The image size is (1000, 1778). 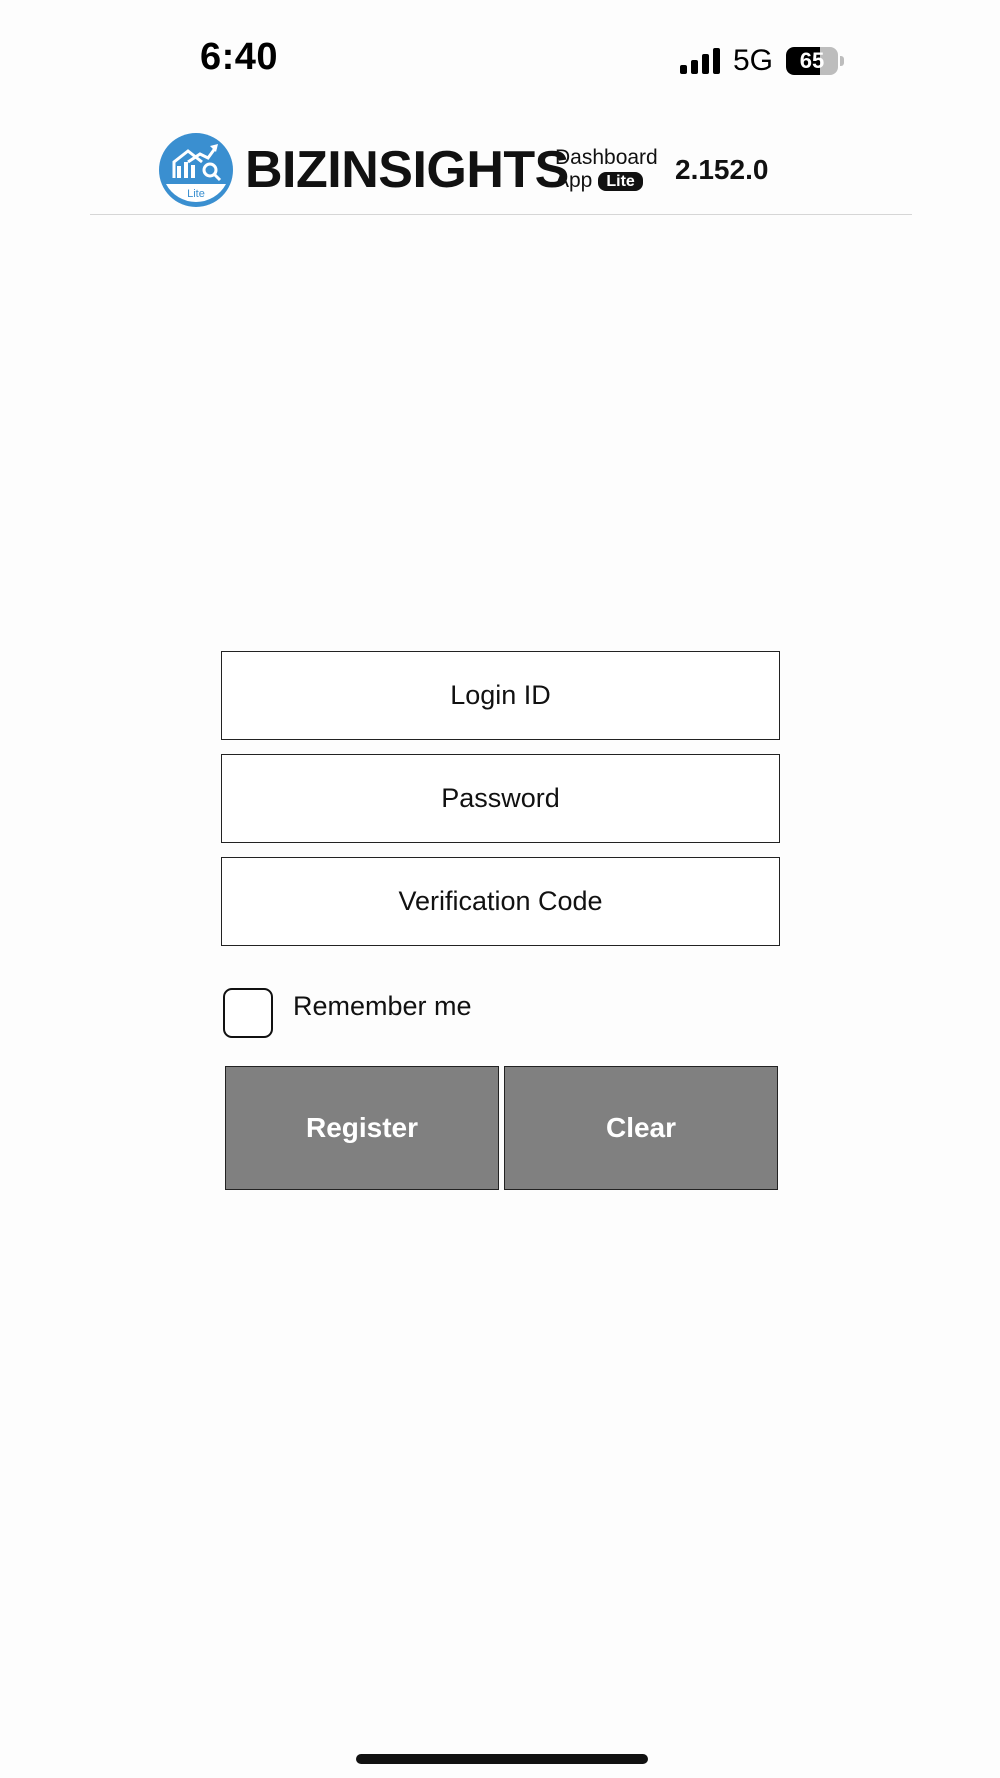 I want to click on lite-badge: Lite, so click(x=620, y=181).